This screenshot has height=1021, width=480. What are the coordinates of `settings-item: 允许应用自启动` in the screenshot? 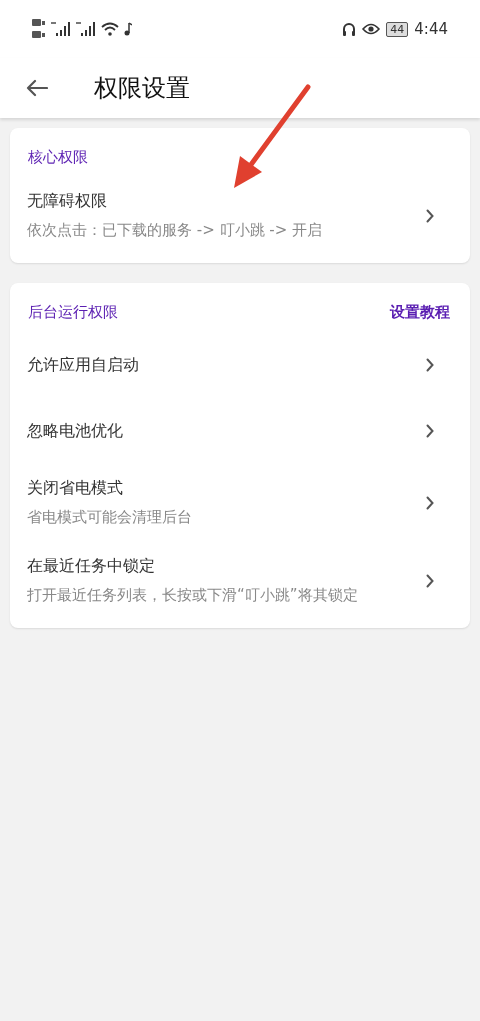 It's located at (240, 365).